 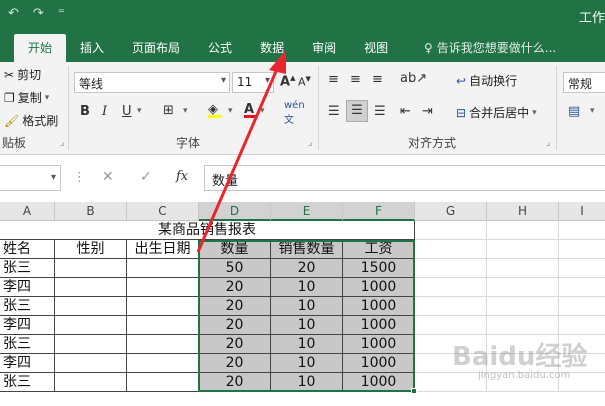 What do you see at coordinates (380, 111) in the screenshot?
I see `align-right-icon: ☰` at bounding box center [380, 111].